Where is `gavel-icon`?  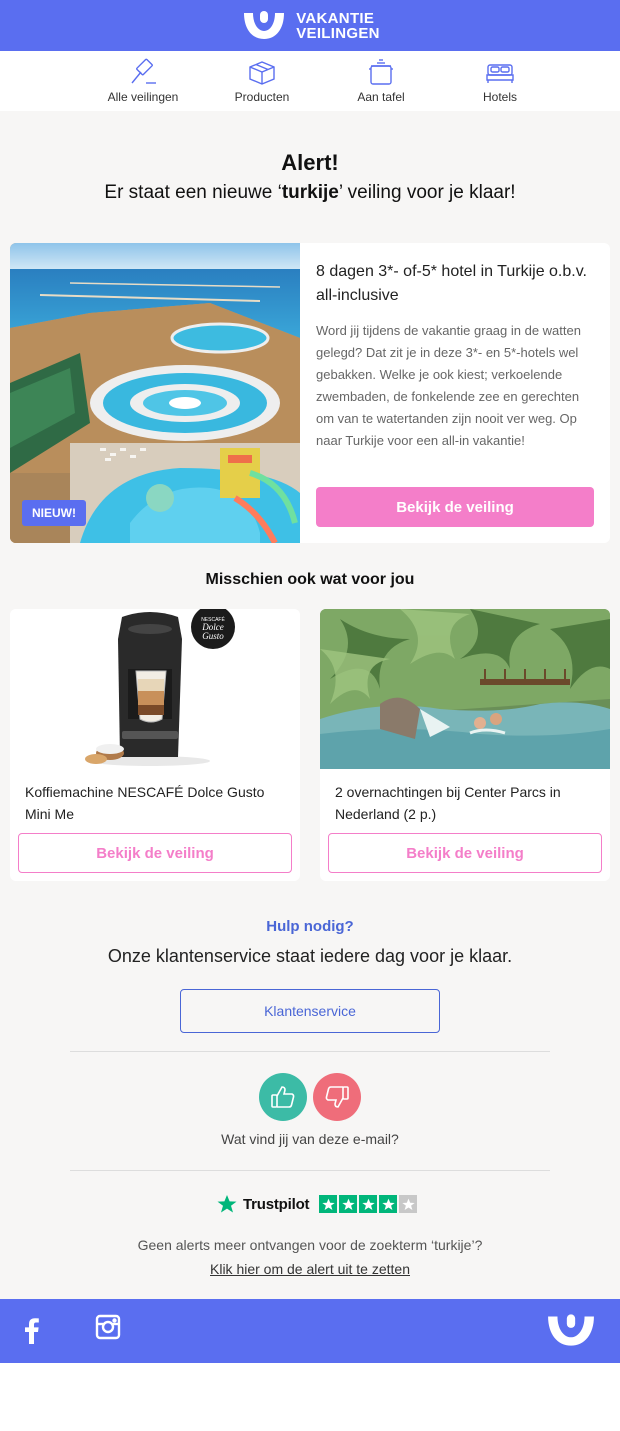 gavel-icon is located at coordinates (143, 71).